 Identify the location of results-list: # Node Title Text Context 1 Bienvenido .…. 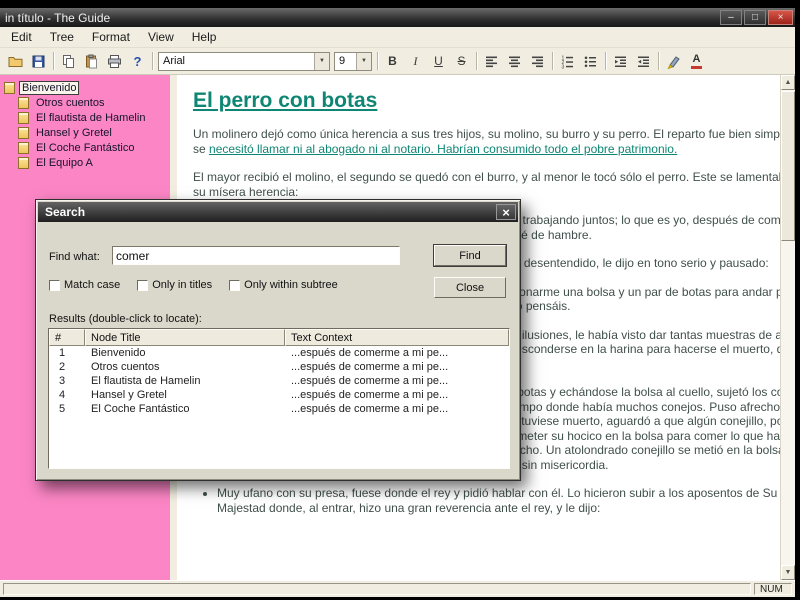
(279, 398).